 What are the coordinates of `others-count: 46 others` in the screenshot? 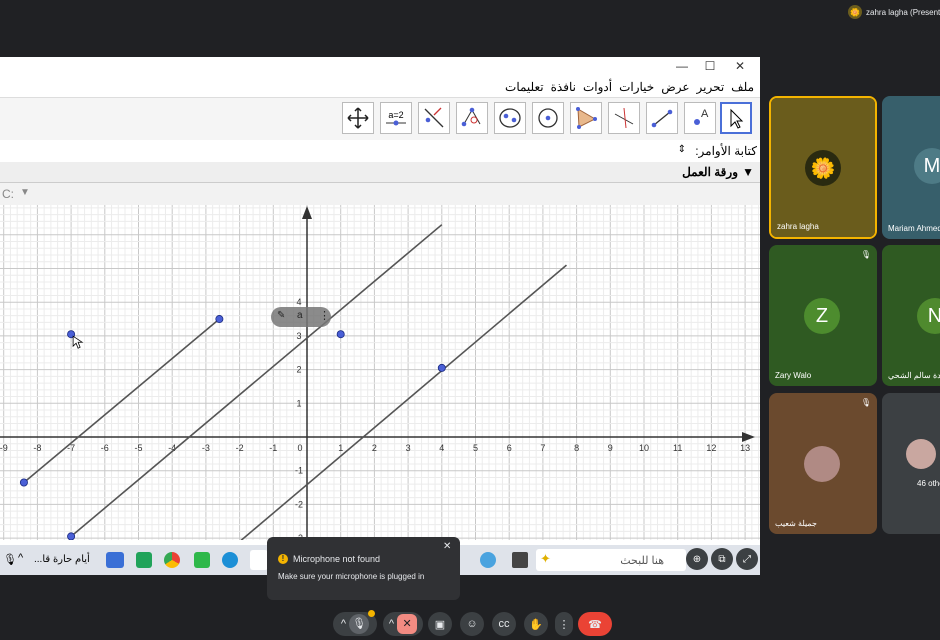 It's located at (928, 483).